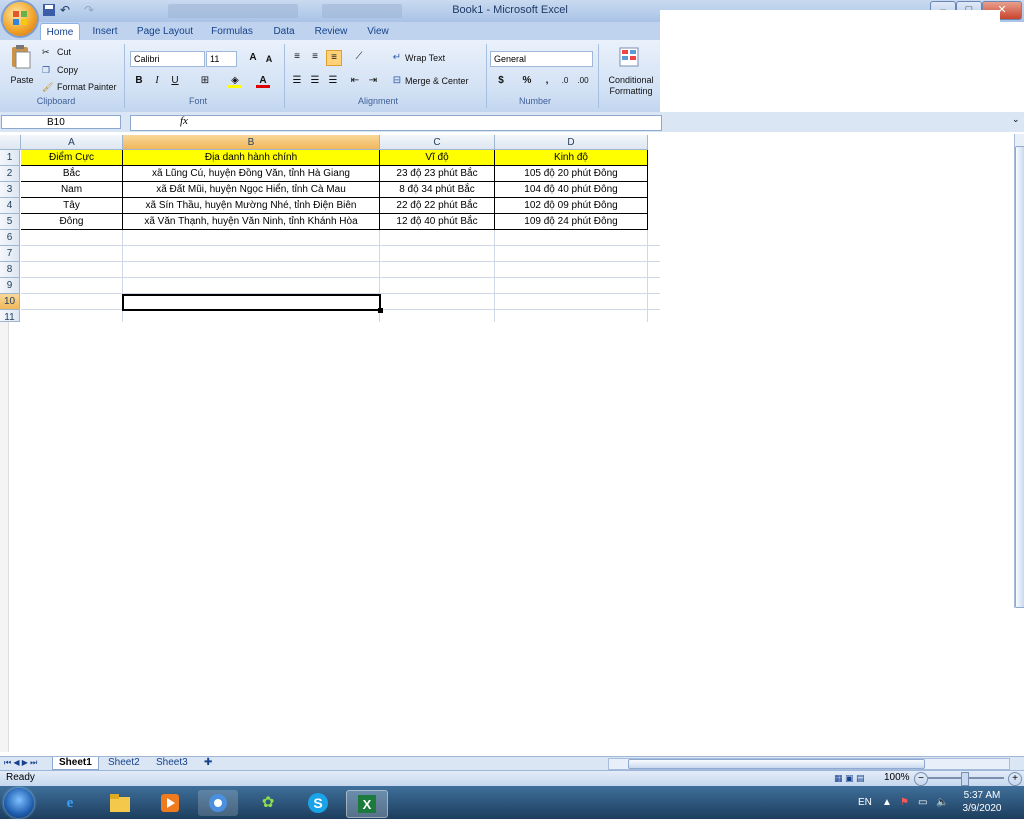  Describe the element at coordinates (26, 763) in the screenshot. I see `sheet-nav-arrows-icon: ⏮ ◀ ▶ ⏭` at that location.